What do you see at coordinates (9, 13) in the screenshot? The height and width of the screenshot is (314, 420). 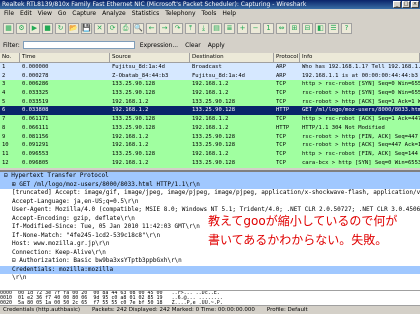 I see `menu-file: File` at bounding box center [9, 13].